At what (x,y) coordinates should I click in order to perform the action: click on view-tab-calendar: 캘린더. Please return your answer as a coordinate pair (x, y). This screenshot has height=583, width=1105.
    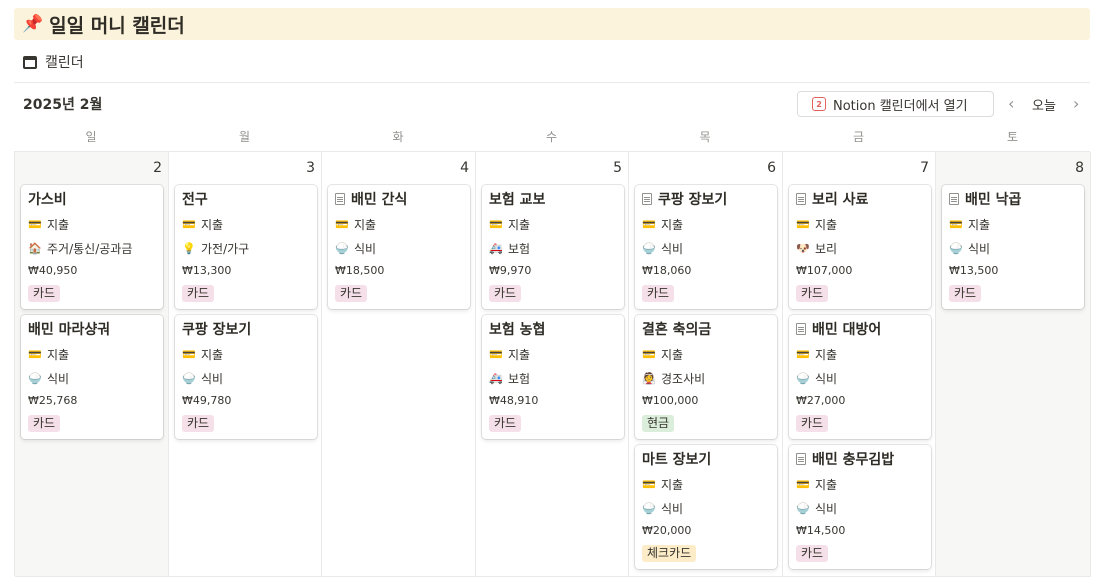
    Looking at the image, I should click on (53, 62).